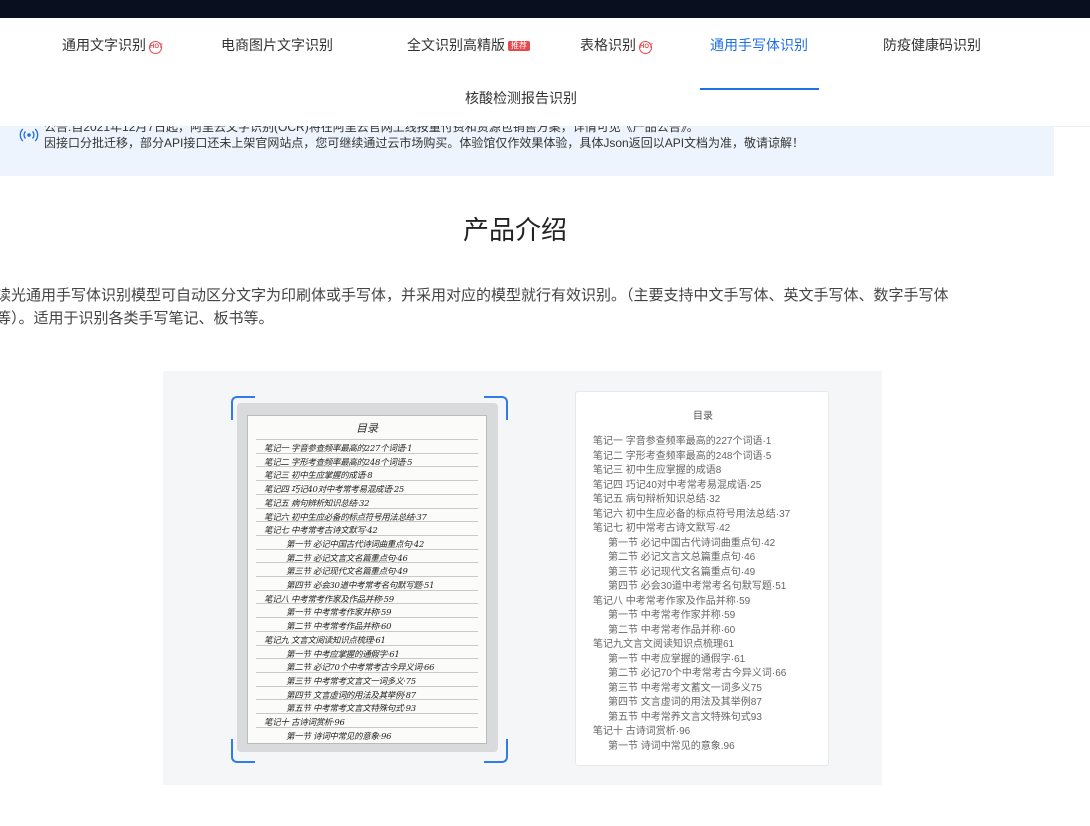 This screenshot has width=1090, height=826. I want to click on tab-health-code-ocr: 防疫健康码识别, so click(932, 45).